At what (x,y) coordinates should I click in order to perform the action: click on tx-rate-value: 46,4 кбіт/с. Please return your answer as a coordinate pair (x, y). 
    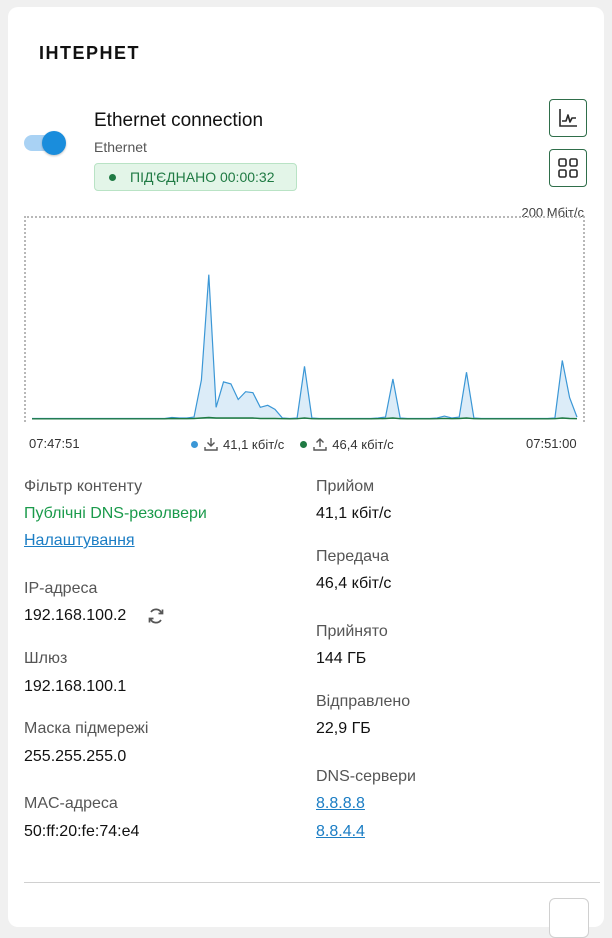
    Looking at the image, I should click on (354, 583).